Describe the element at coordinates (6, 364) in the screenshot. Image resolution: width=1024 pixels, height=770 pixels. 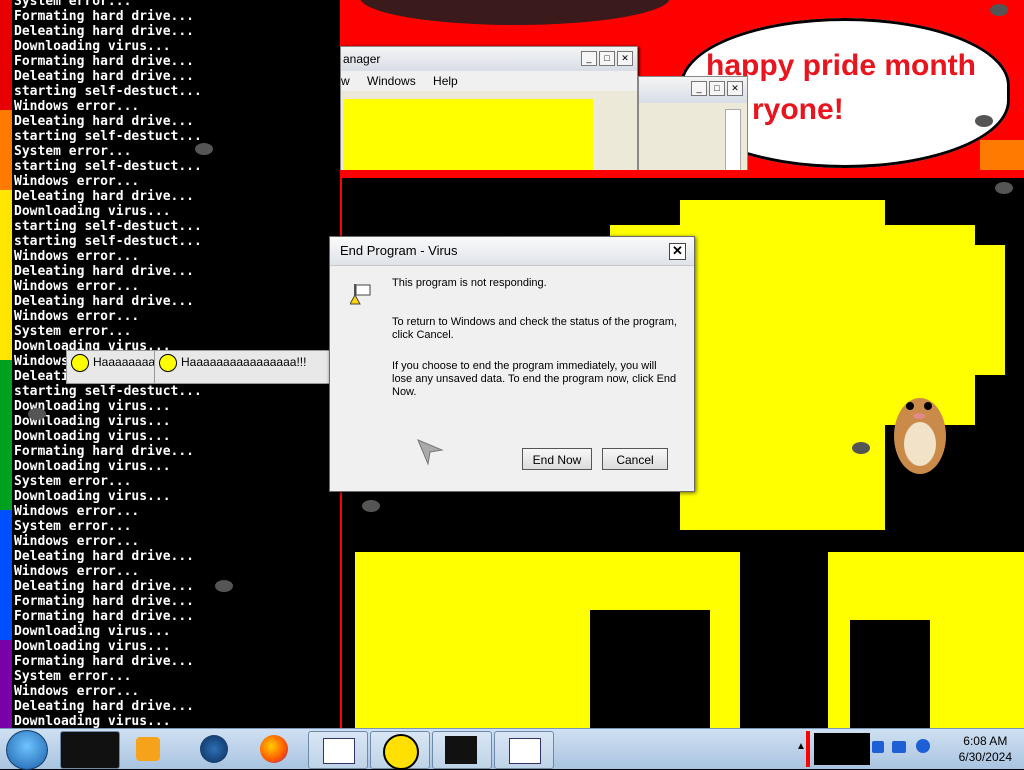
I see `rainbow-strip` at that location.